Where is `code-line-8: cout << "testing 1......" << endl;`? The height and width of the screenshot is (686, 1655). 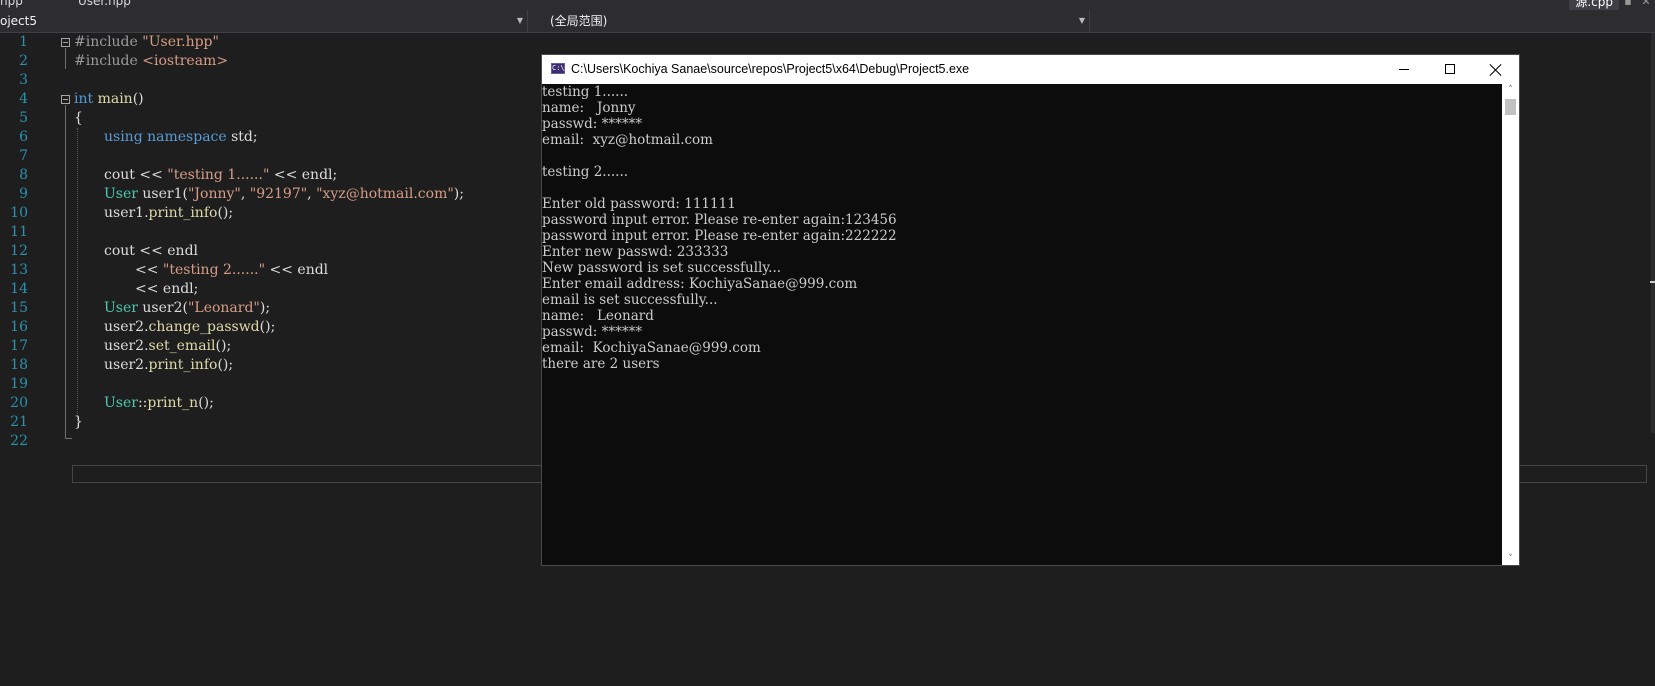 code-line-8: cout << "testing 1......" << endl; is located at coordinates (220, 175).